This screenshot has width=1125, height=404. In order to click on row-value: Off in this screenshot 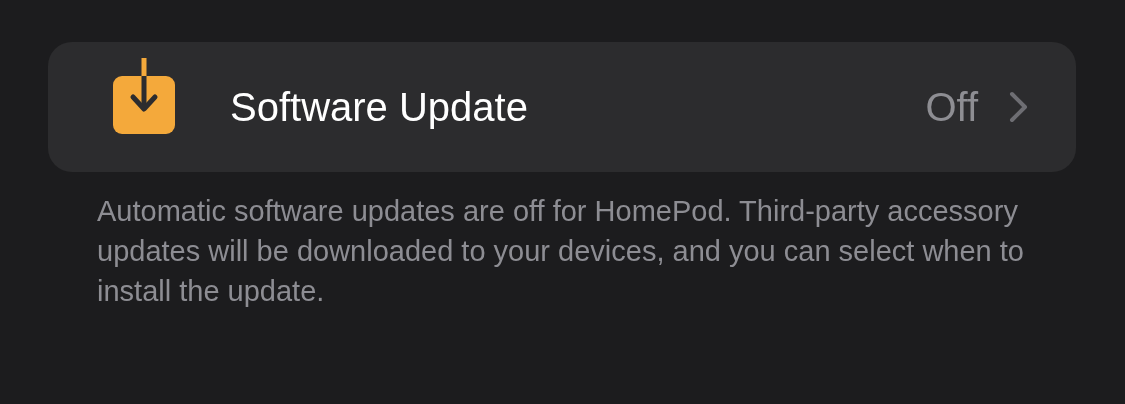, I will do `click(951, 107)`.